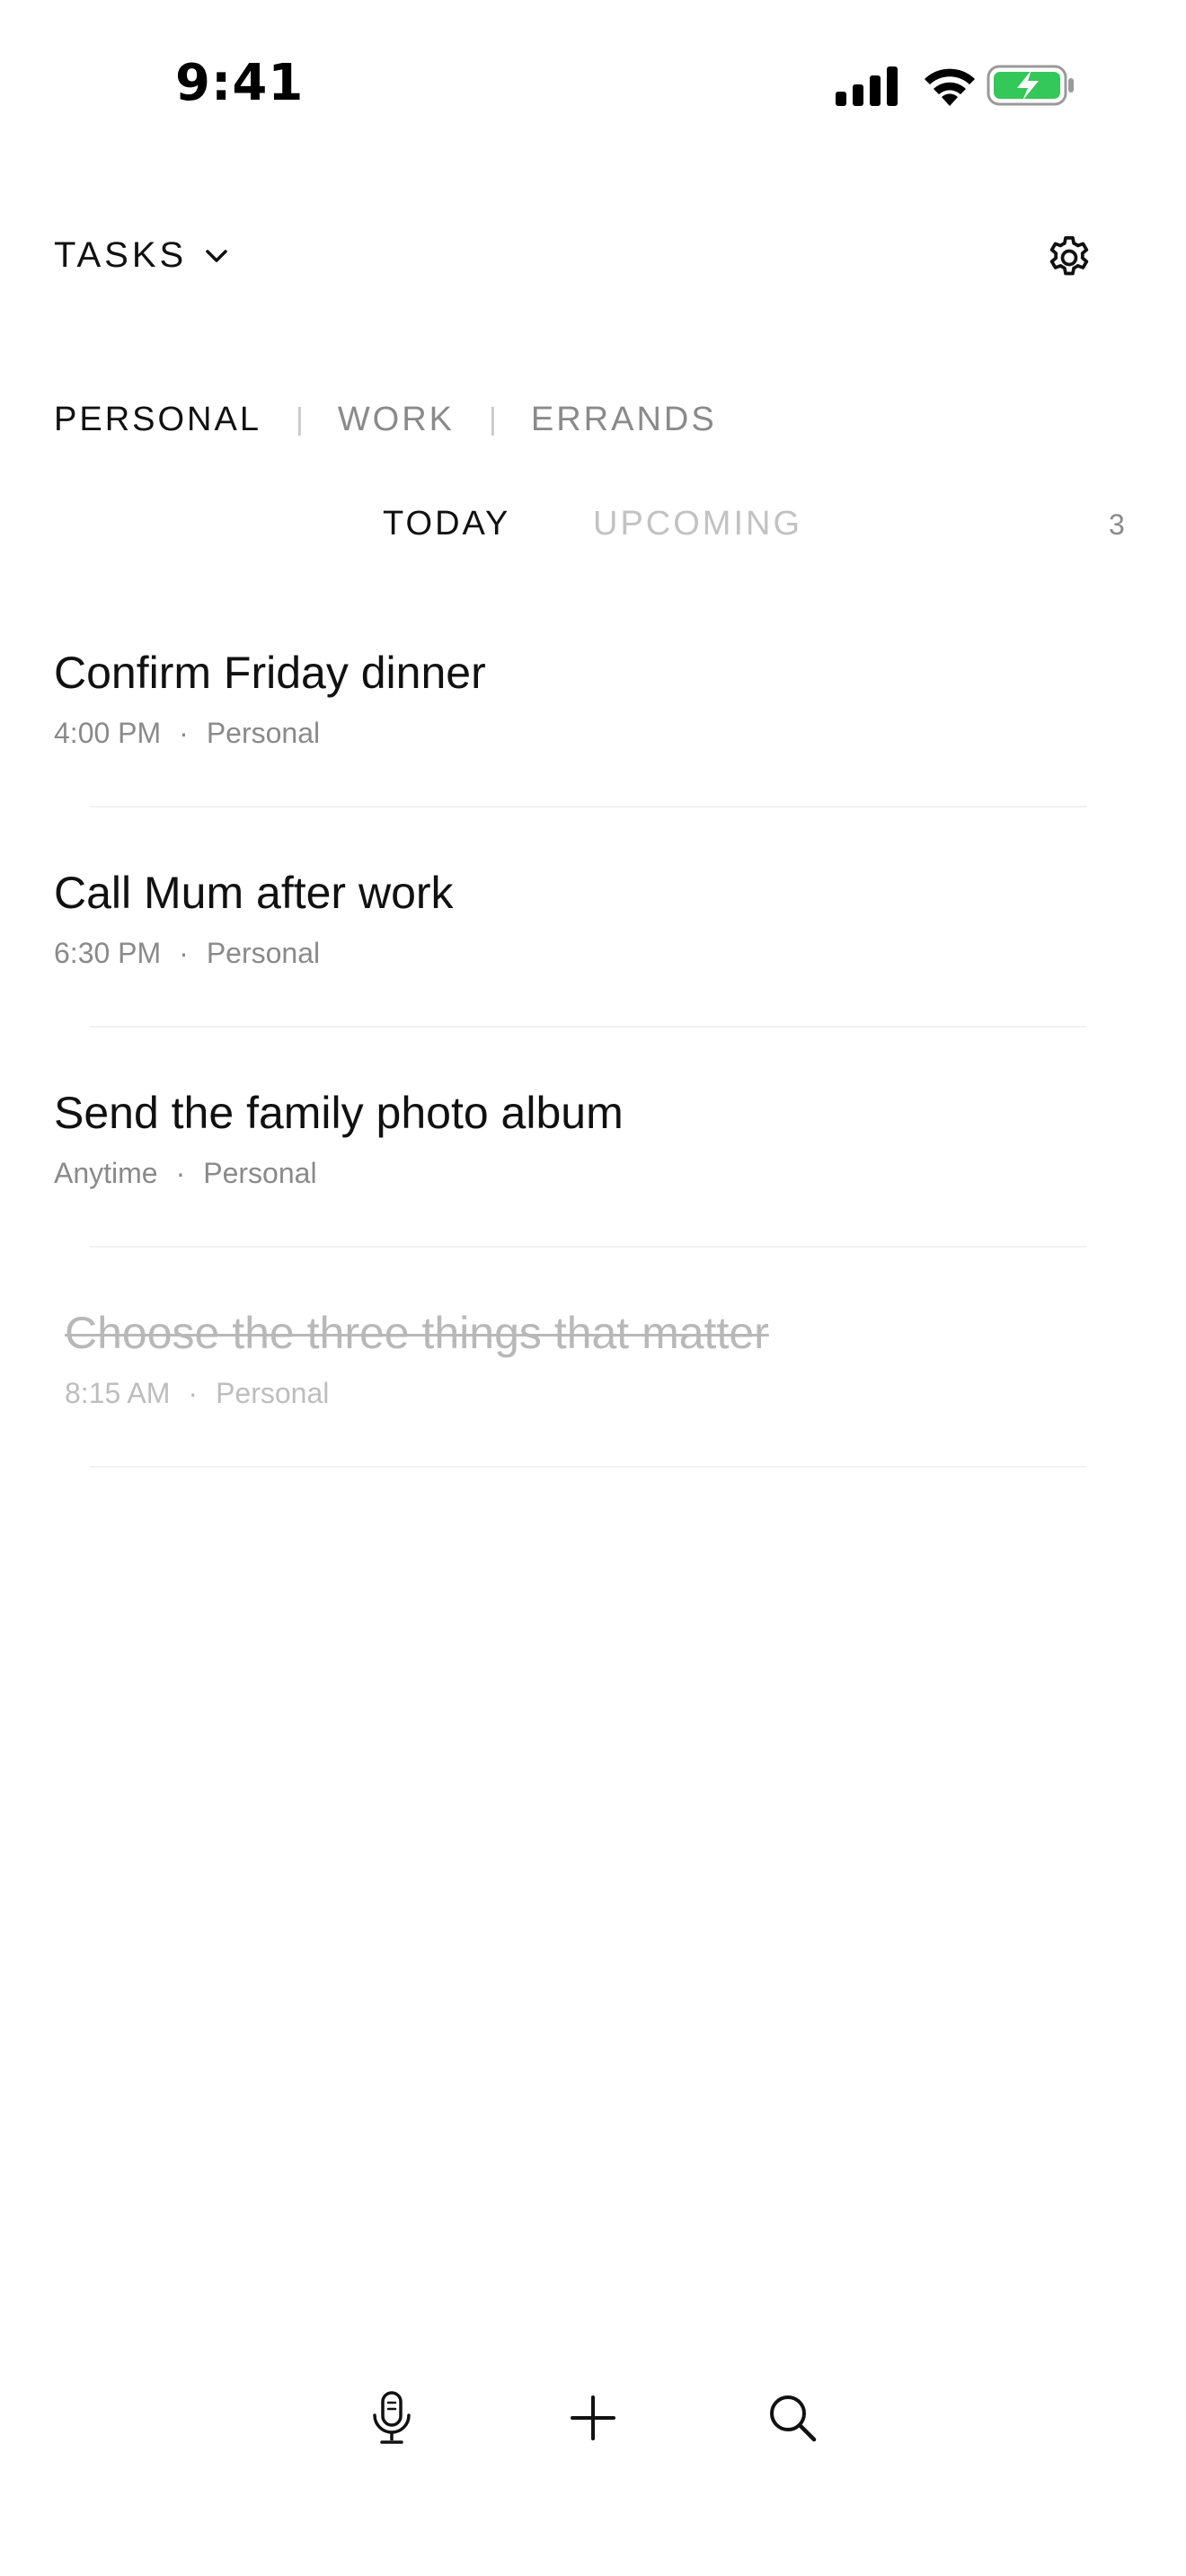 The width and height of the screenshot is (1186, 2576). I want to click on filter-tabs: TODAY UPCOMING 3, so click(593, 527).